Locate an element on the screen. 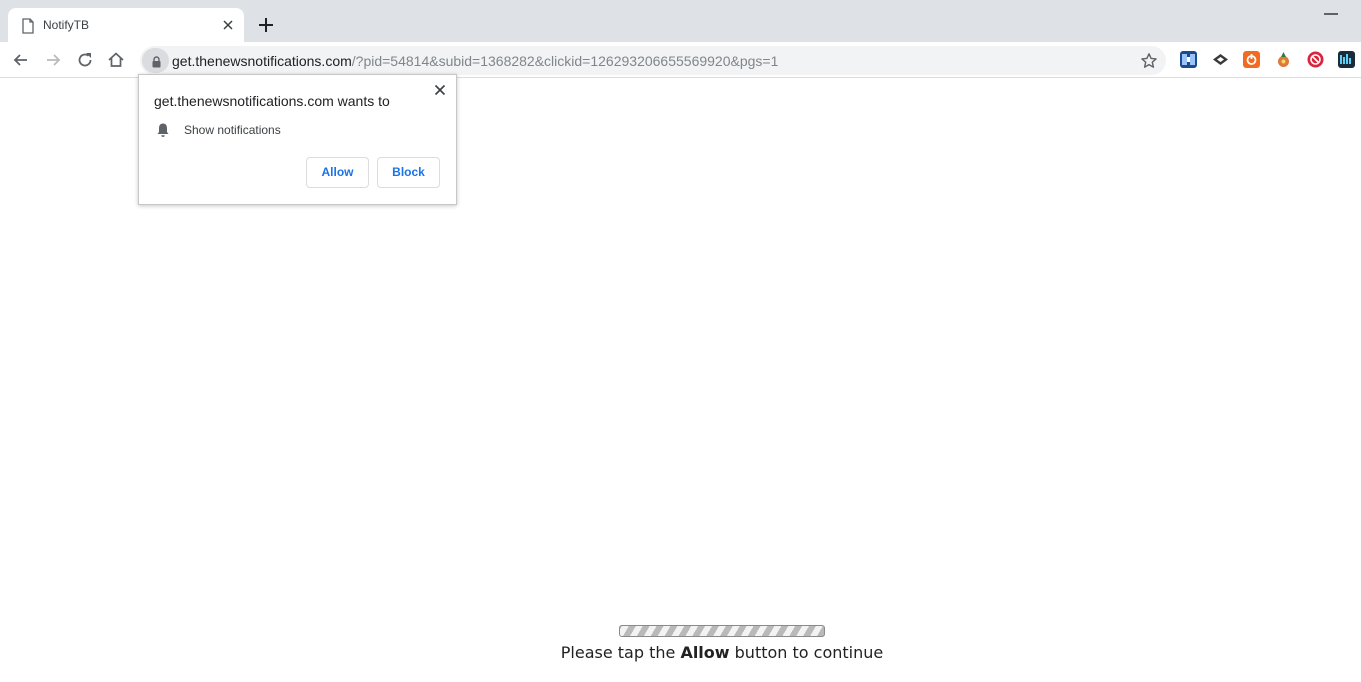 Image resolution: width=1361 pixels, height=682 pixels. home-icon is located at coordinates (116, 60).